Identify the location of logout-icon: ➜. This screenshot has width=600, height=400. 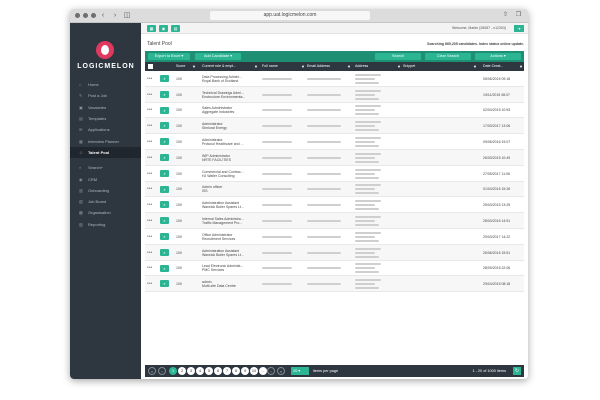
(519, 28).